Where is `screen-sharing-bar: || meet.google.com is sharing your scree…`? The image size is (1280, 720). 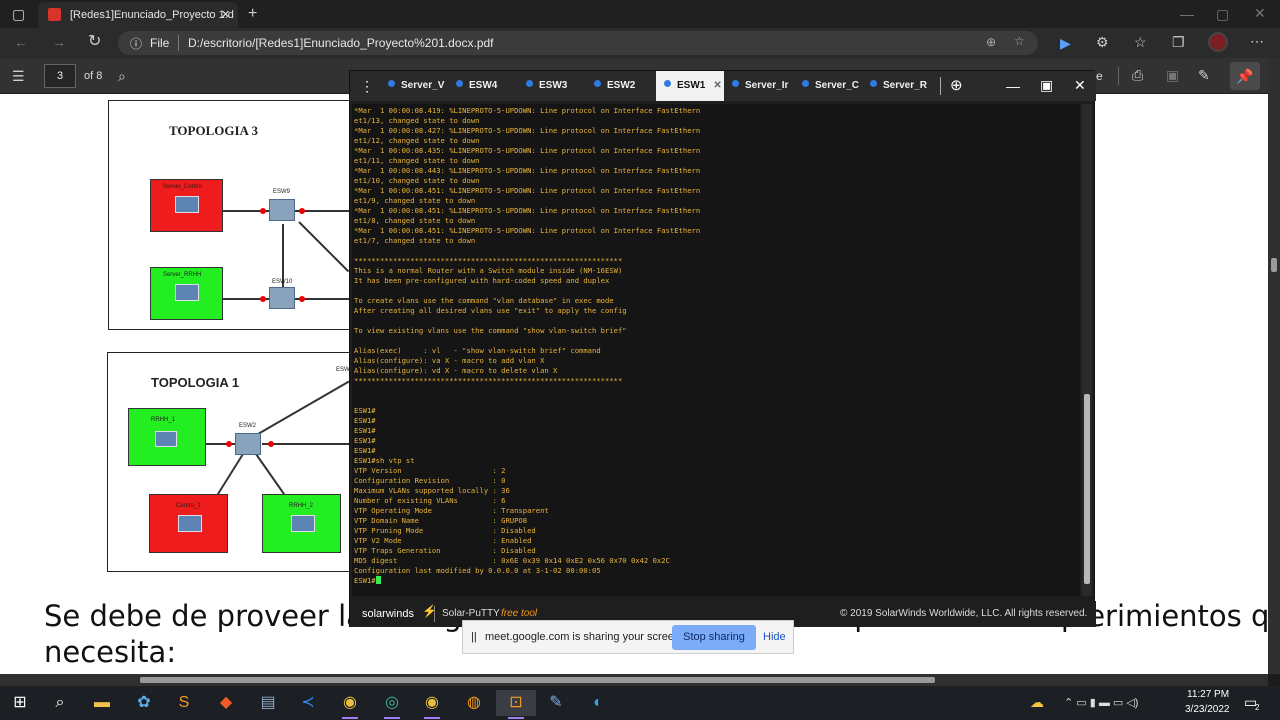
screen-sharing-bar: || meet.google.com is sharing your scree… is located at coordinates (628, 637).